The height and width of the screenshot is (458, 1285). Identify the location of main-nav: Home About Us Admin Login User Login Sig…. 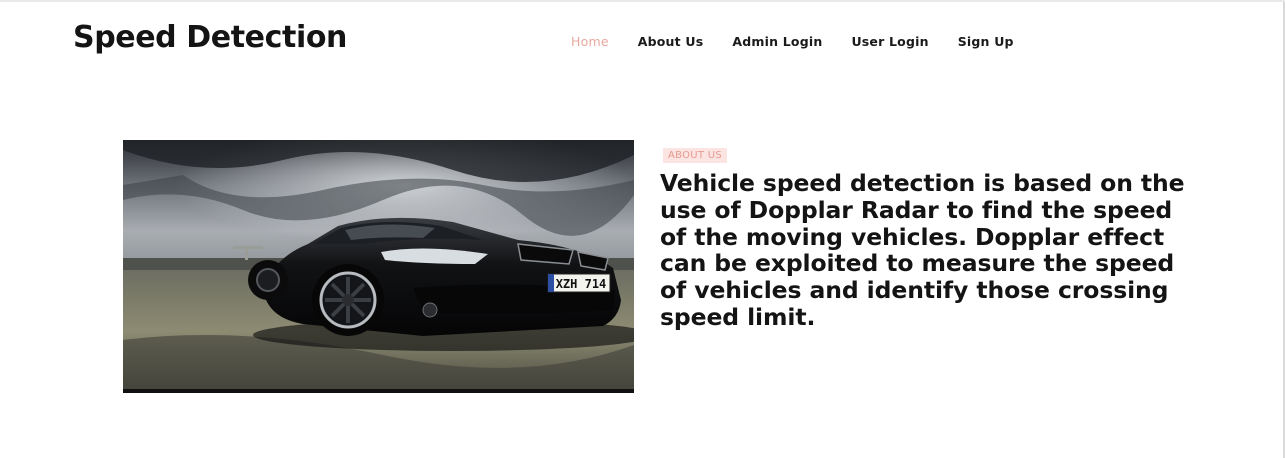
(792, 41).